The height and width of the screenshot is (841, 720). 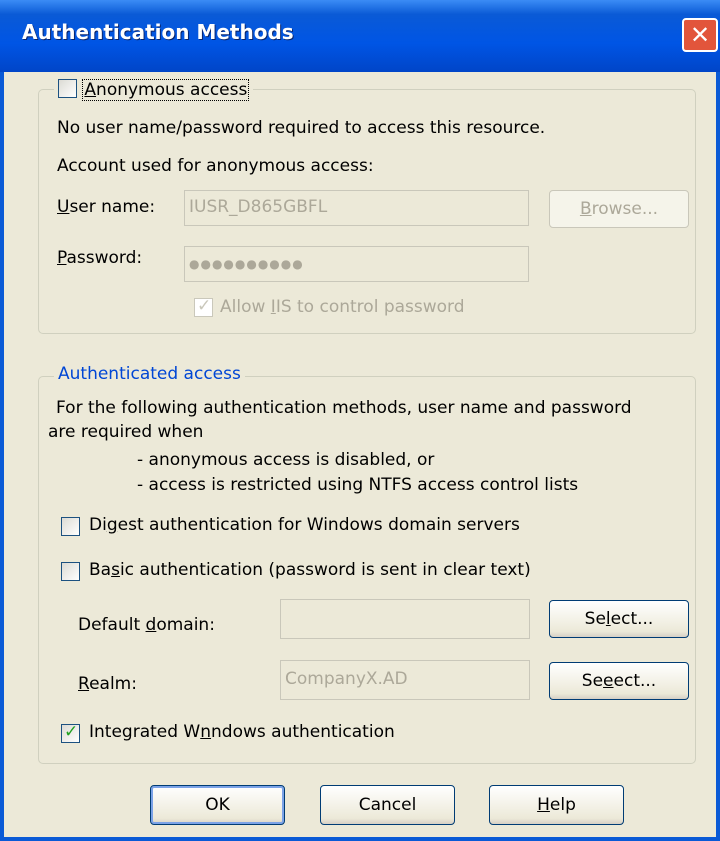 I want to click on help-button: Help, so click(x=556, y=805).